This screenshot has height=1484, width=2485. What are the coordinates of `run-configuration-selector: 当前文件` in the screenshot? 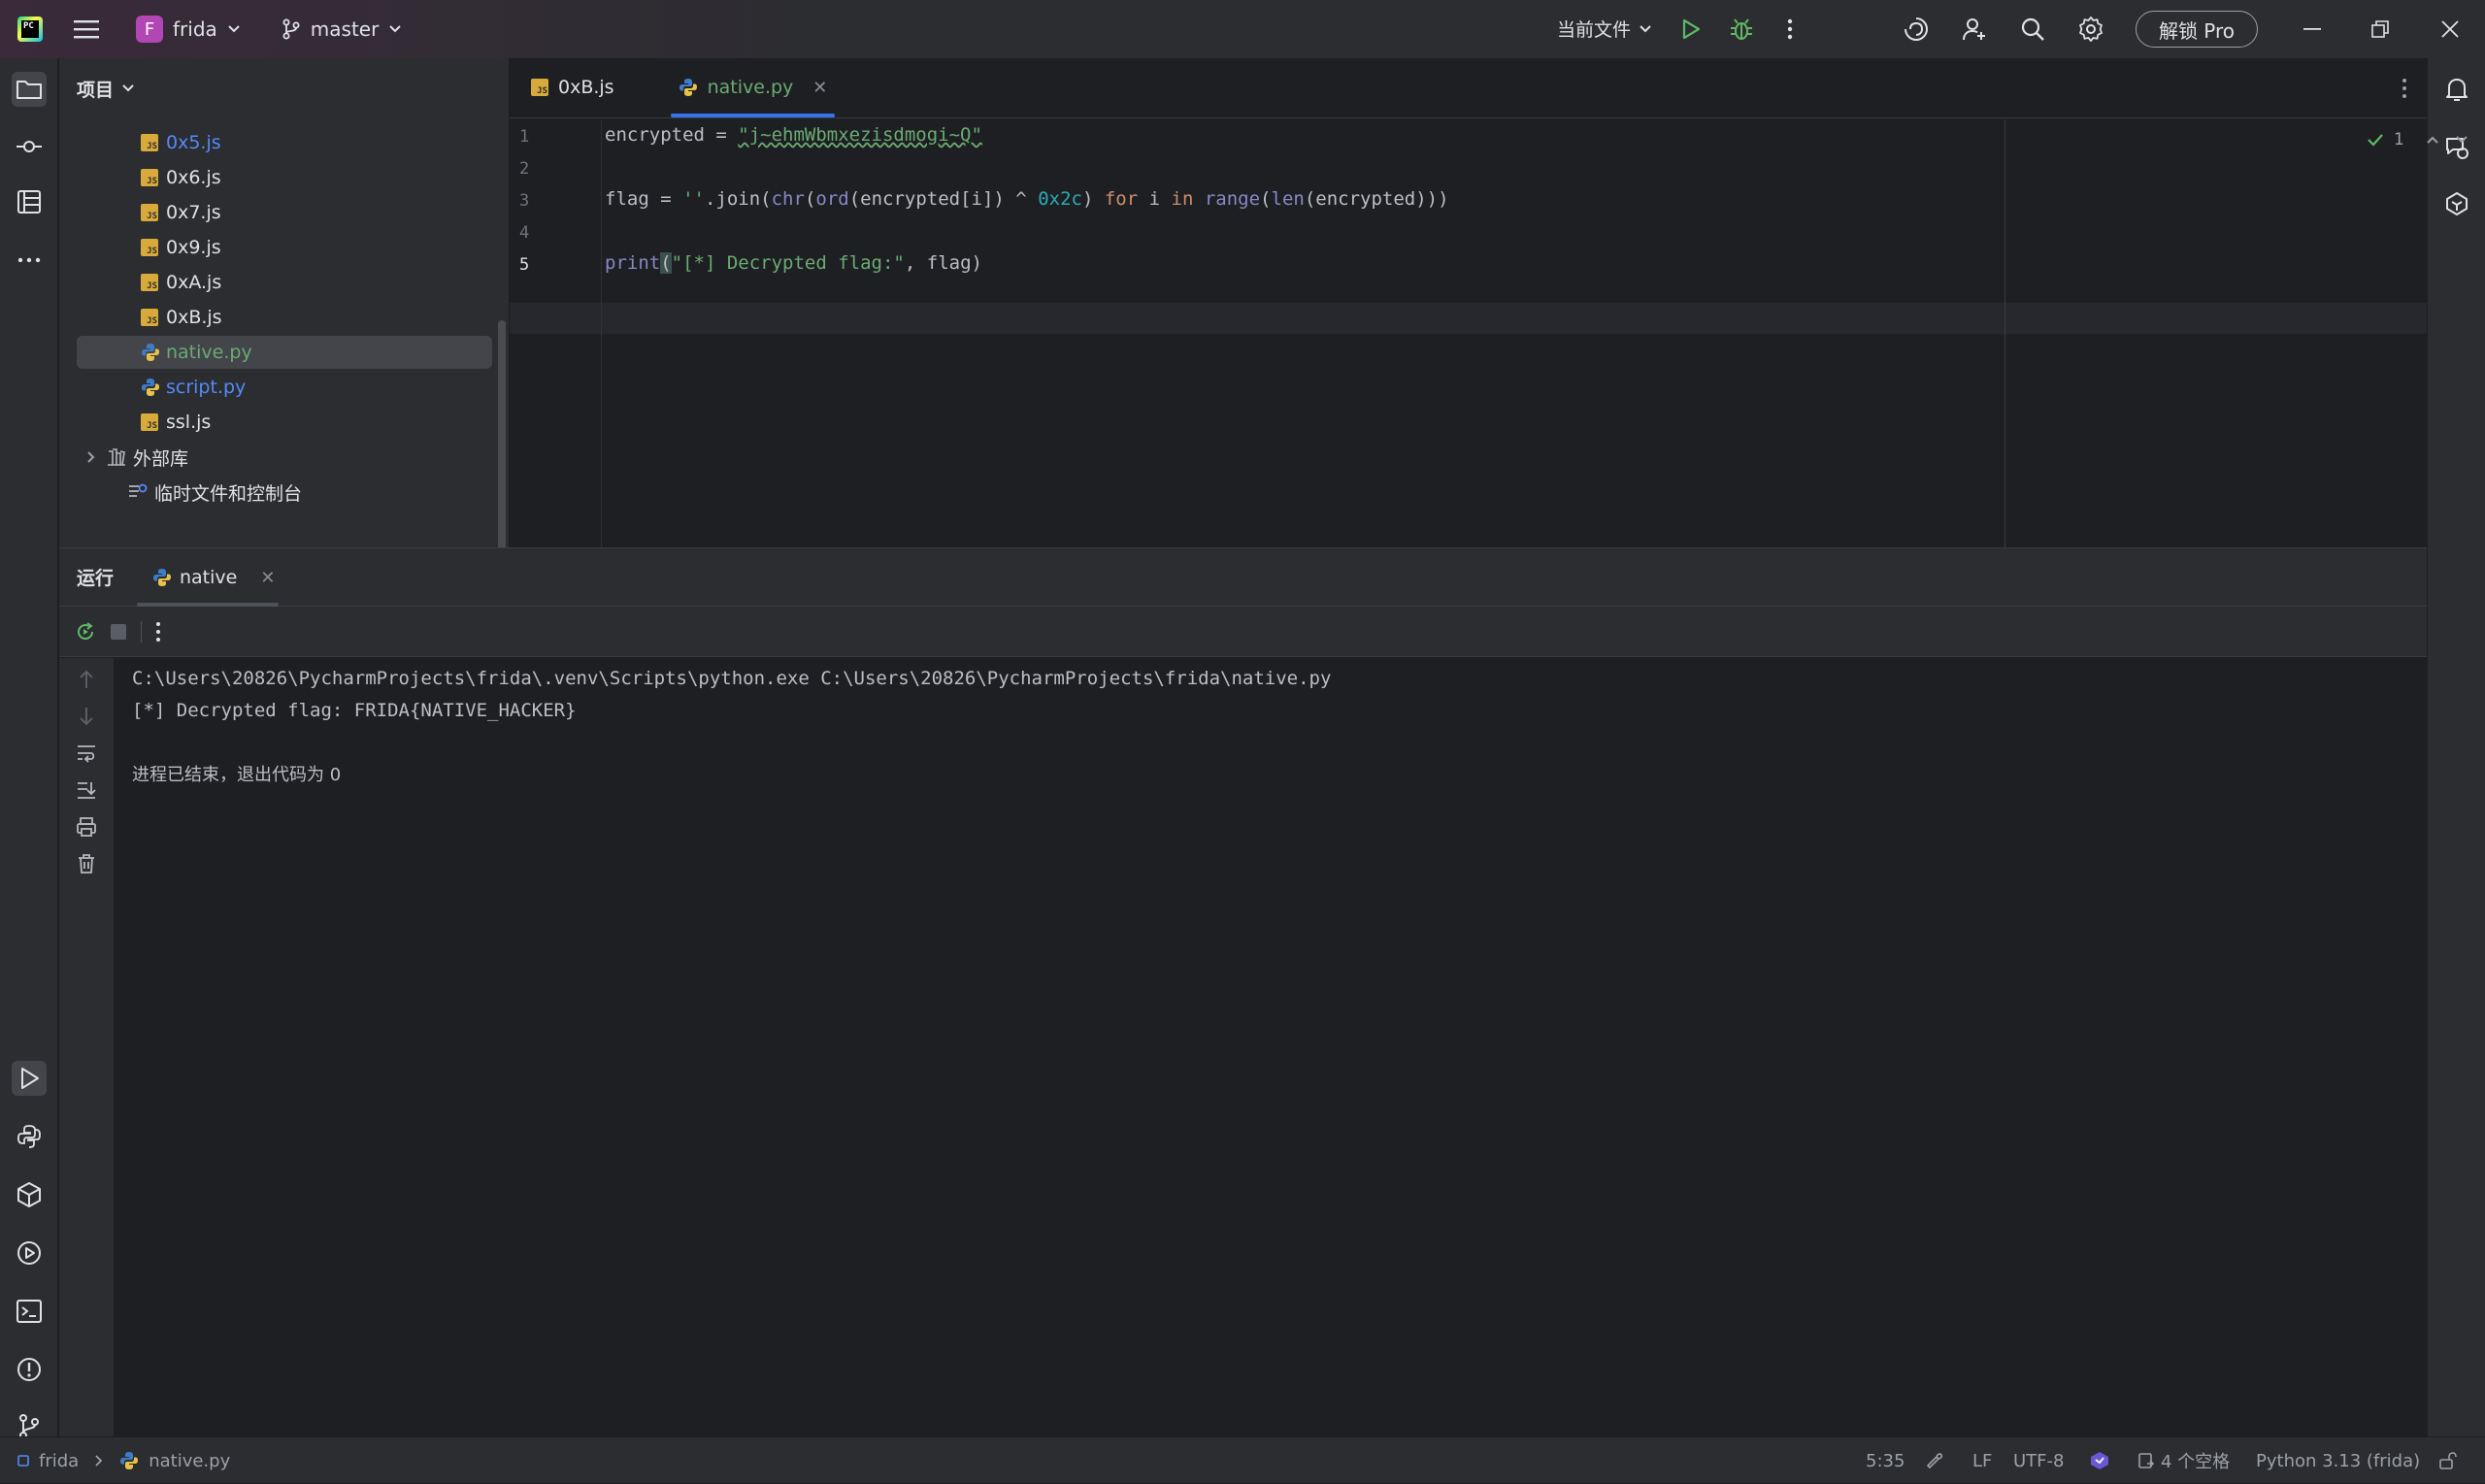 It's located at (1604, 29).